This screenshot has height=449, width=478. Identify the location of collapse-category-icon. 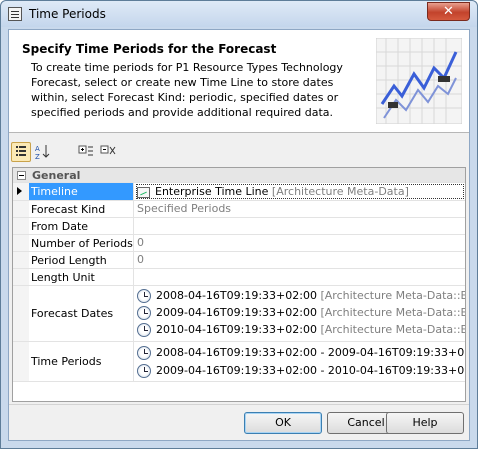
(21, 175).